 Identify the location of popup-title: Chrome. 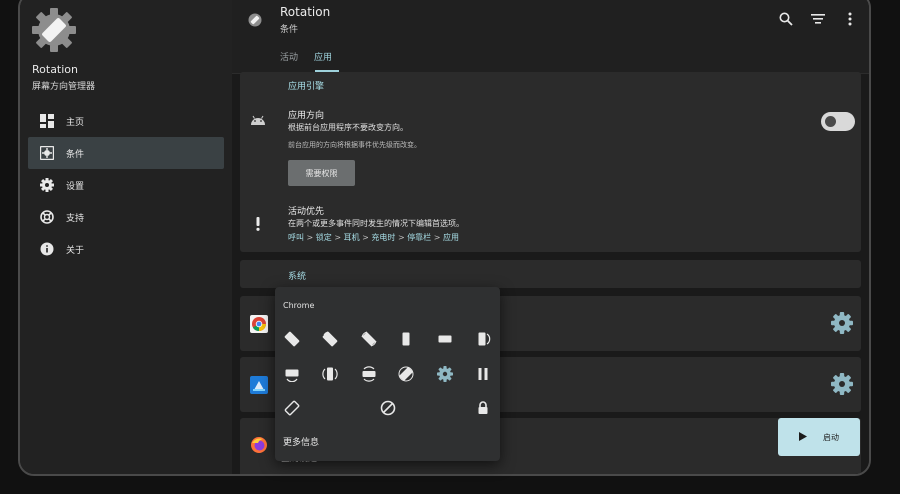
(299, 305).